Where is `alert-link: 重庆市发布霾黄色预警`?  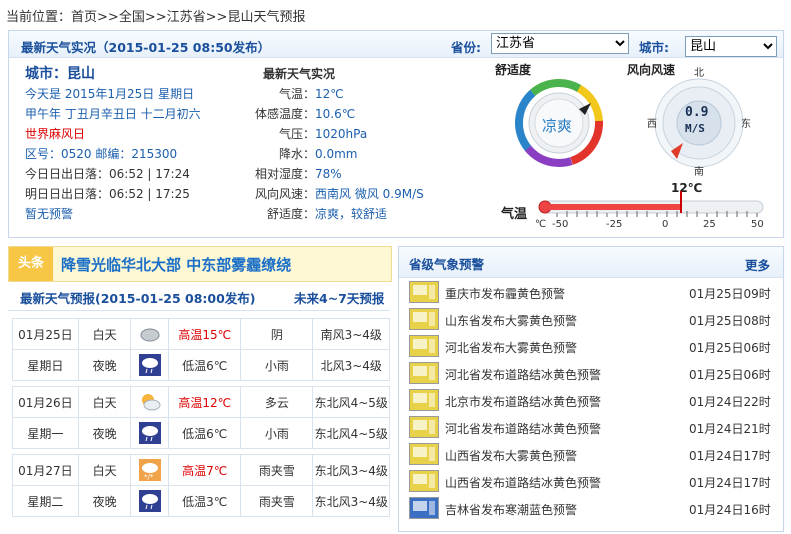
alert-link: 重庆市发布霾黄色预警 is located at coordinates (505, 293).